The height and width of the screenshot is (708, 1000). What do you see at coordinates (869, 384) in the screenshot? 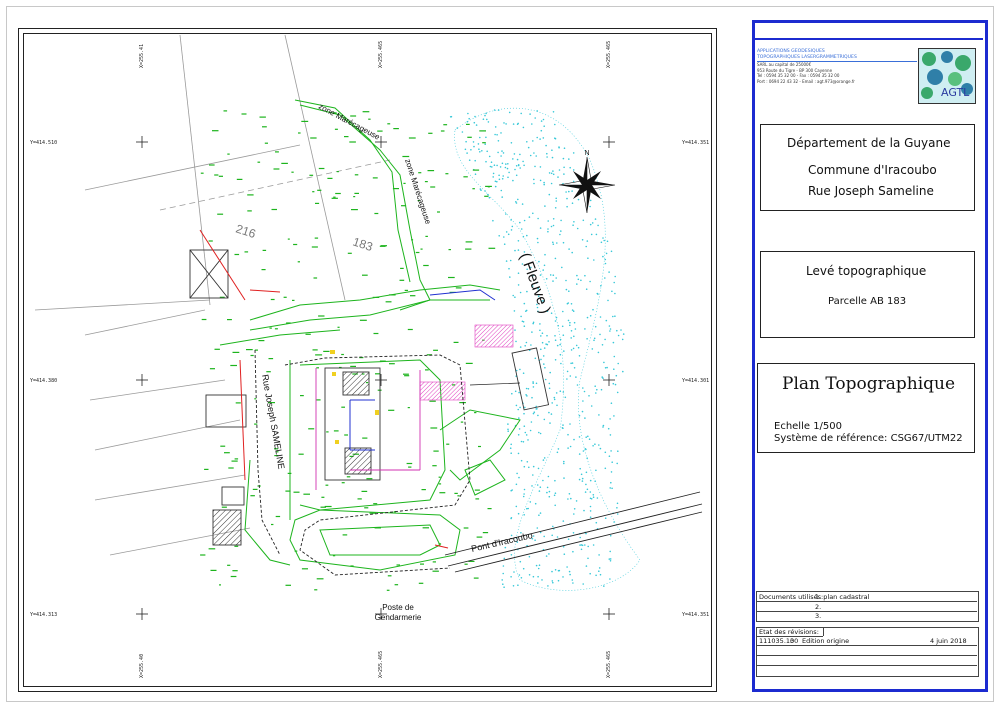
I see `plan-title: Plan Topographique` at bounding box center [869, 384].